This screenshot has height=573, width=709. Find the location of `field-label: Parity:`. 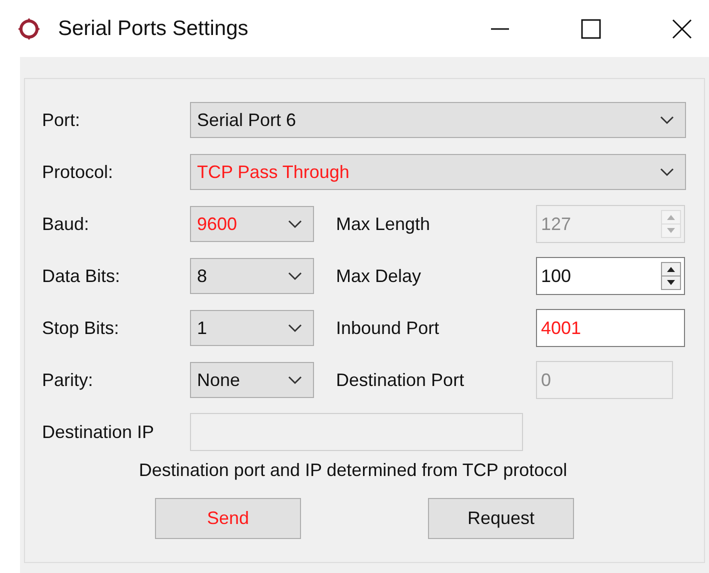

field-label: Parity: is located at coordinates (68, 380).